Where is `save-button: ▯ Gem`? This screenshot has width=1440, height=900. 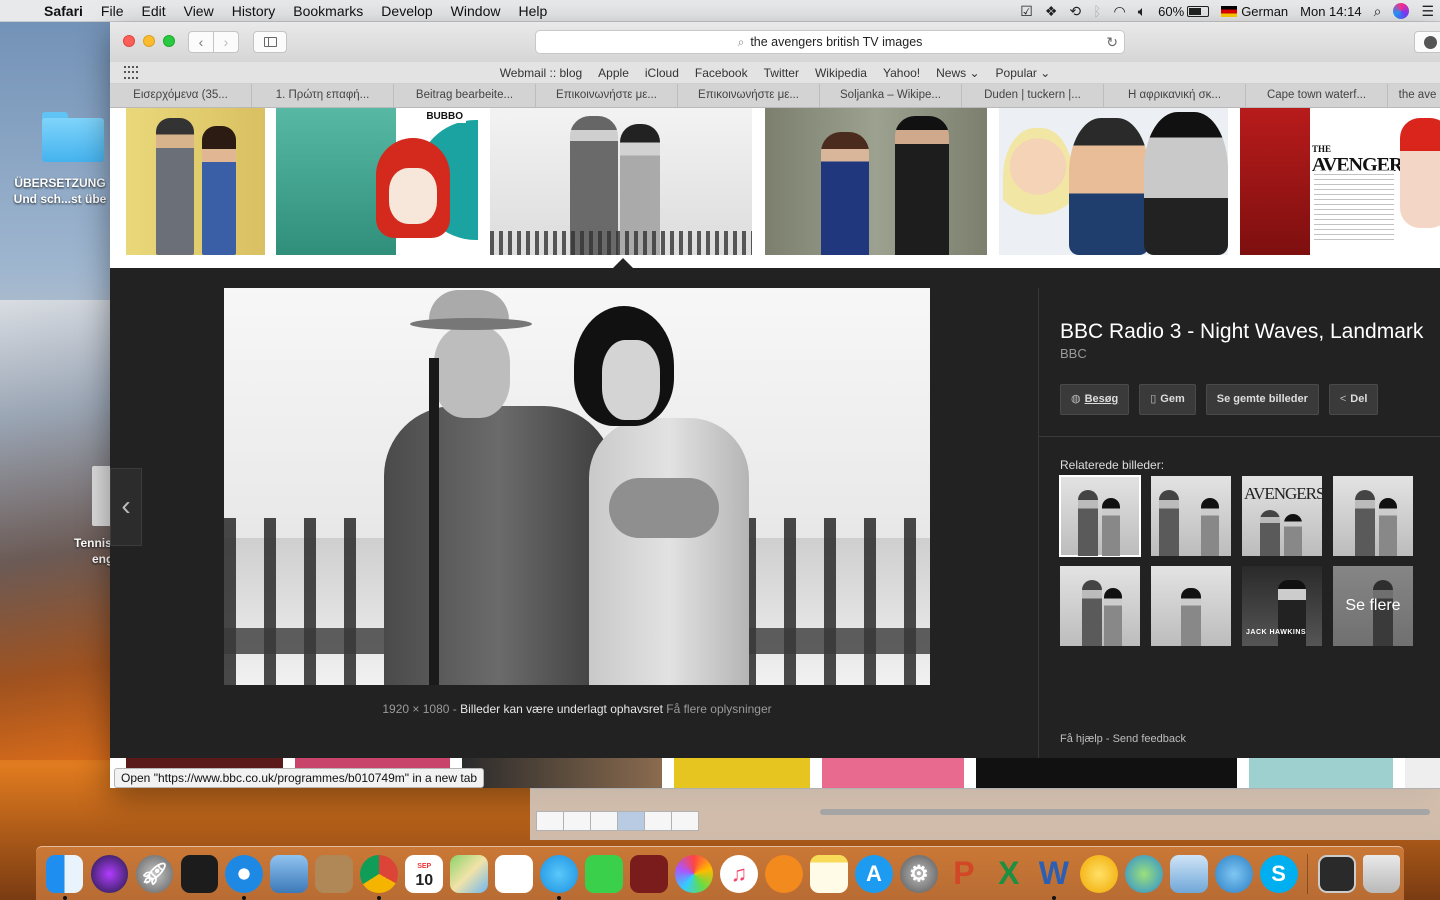 save-button: ▯ Gem is located at coordinates (1167, 399).